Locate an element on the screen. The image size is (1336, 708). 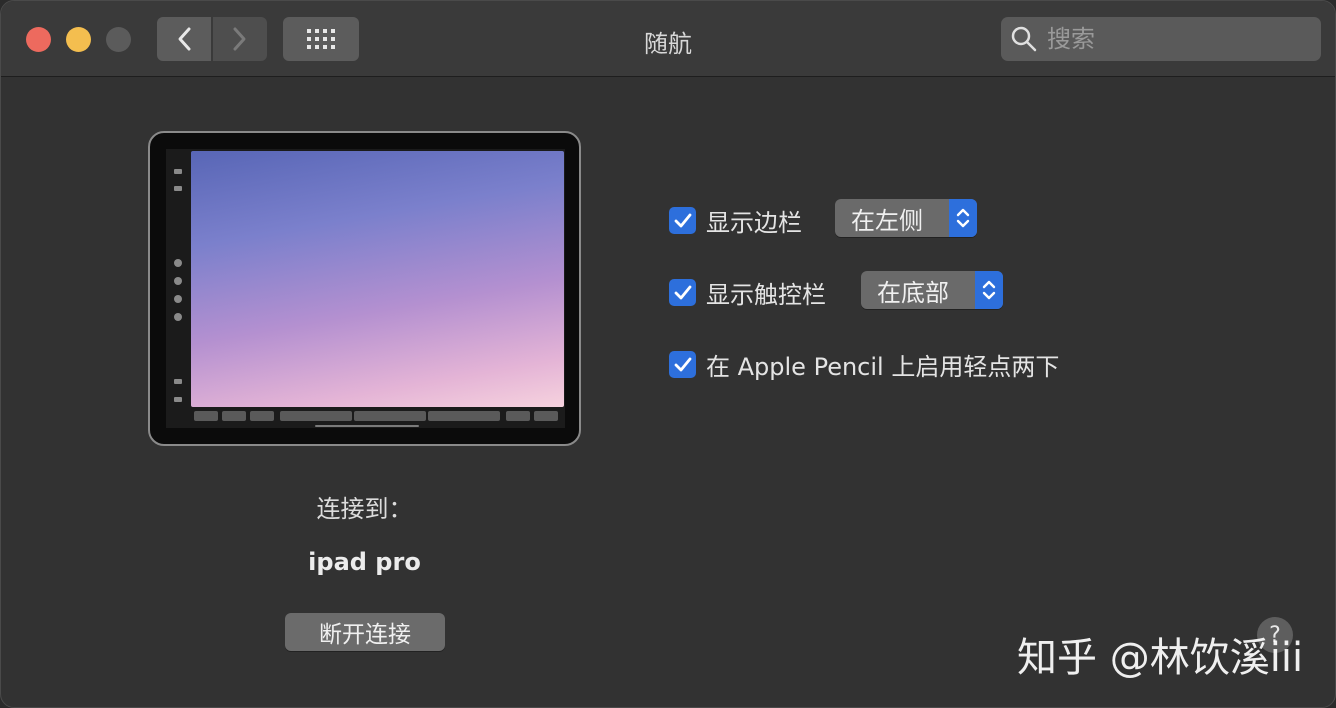
search-icon is located at coordinates (1024, 39).